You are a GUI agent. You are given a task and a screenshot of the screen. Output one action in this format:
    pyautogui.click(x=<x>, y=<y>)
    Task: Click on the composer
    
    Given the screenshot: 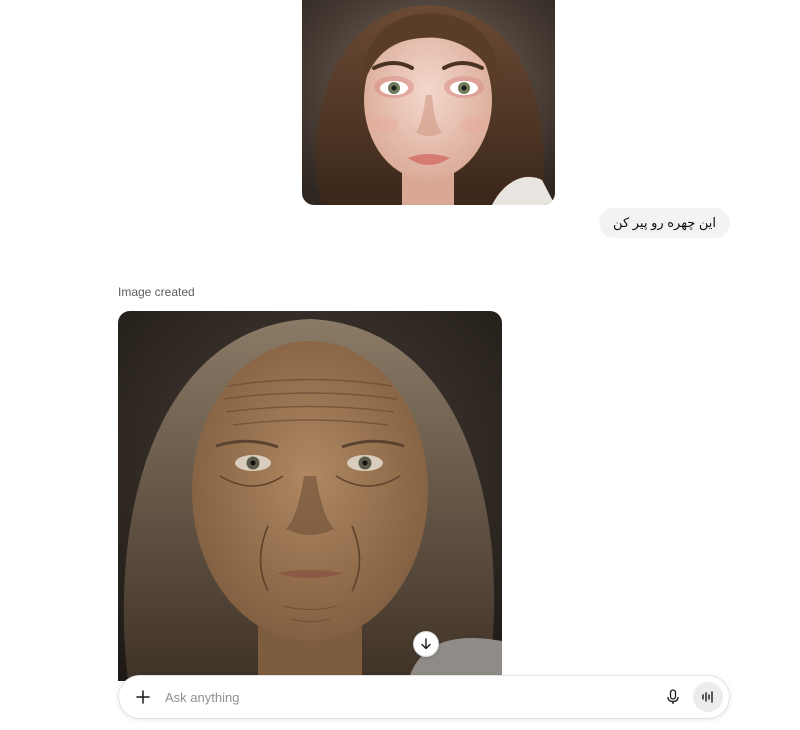 What is the action you would take?
    pyautogui.click(x=424, y=697)
    